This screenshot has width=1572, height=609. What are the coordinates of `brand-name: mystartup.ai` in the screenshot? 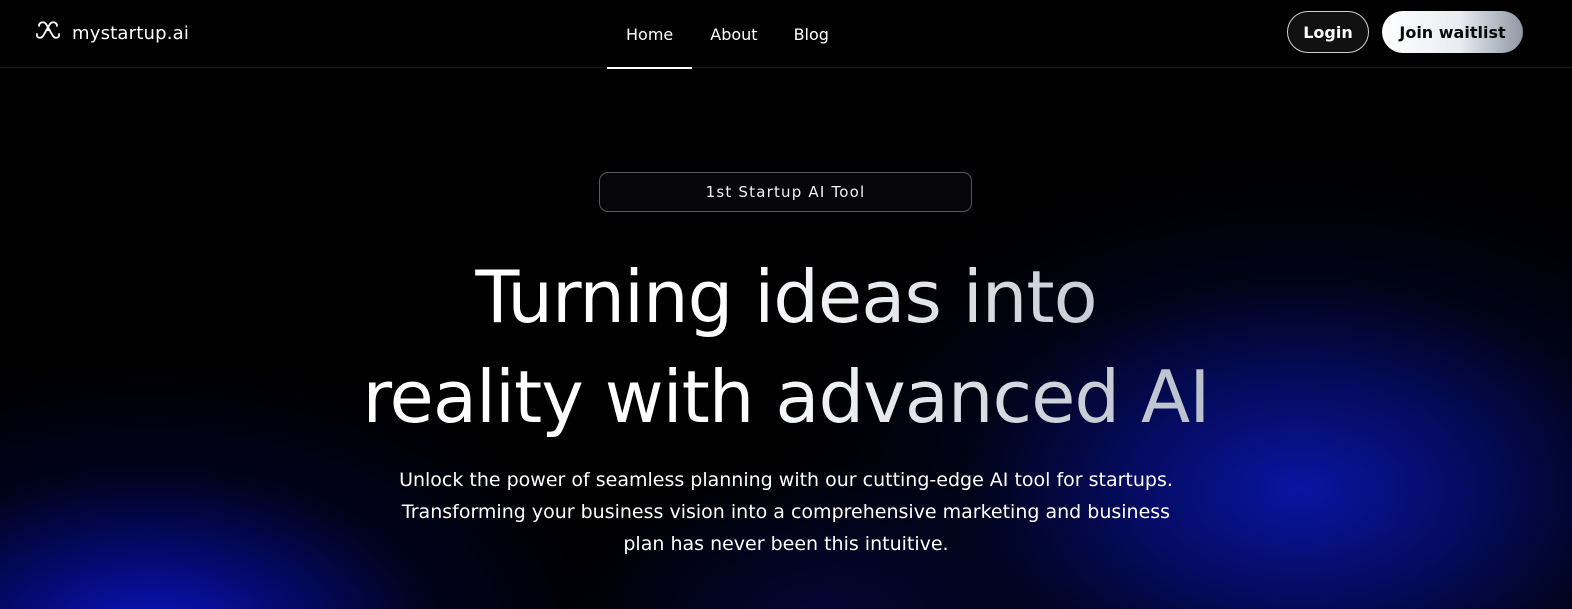 It's located at (131, 33).